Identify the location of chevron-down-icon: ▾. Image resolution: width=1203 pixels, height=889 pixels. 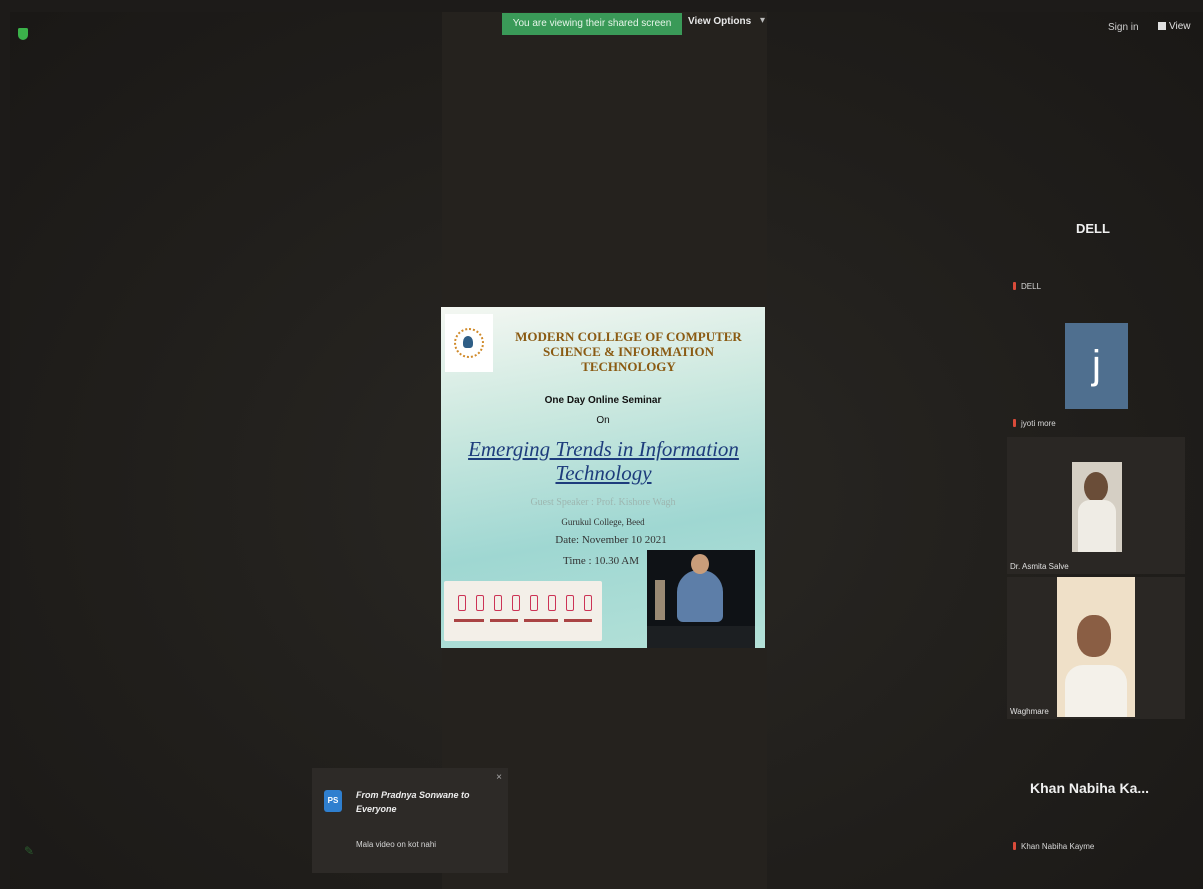
(762, 20).